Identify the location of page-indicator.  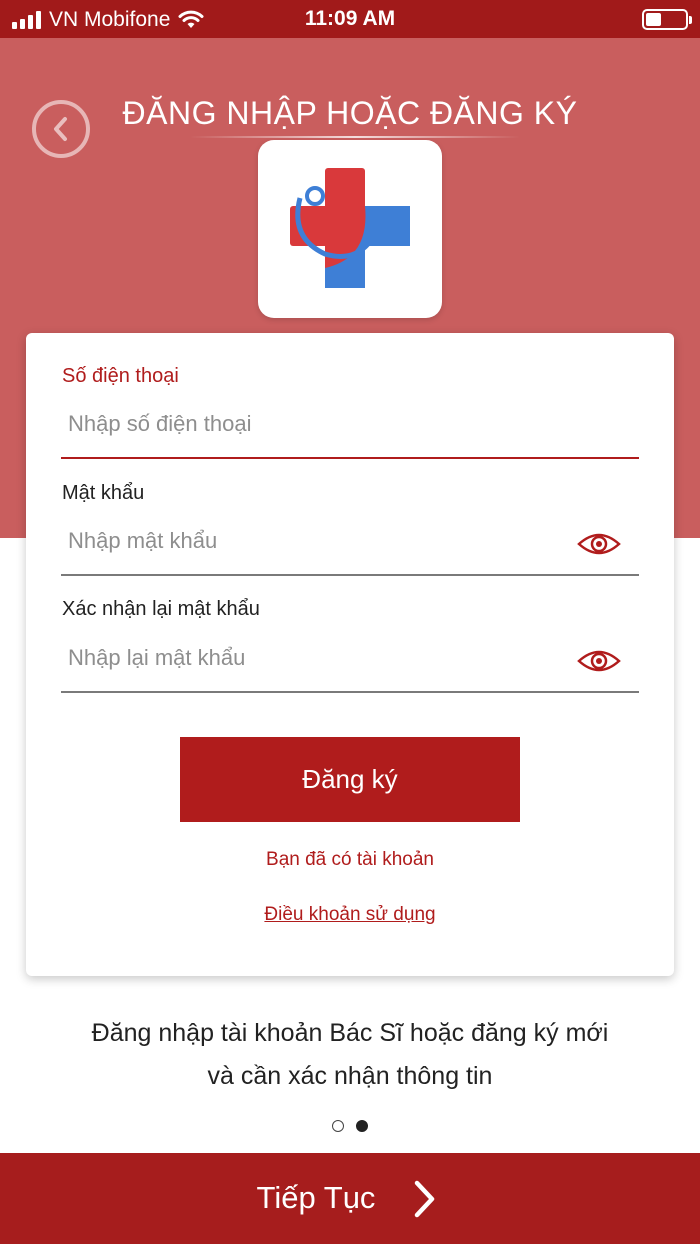
(350, 1126).